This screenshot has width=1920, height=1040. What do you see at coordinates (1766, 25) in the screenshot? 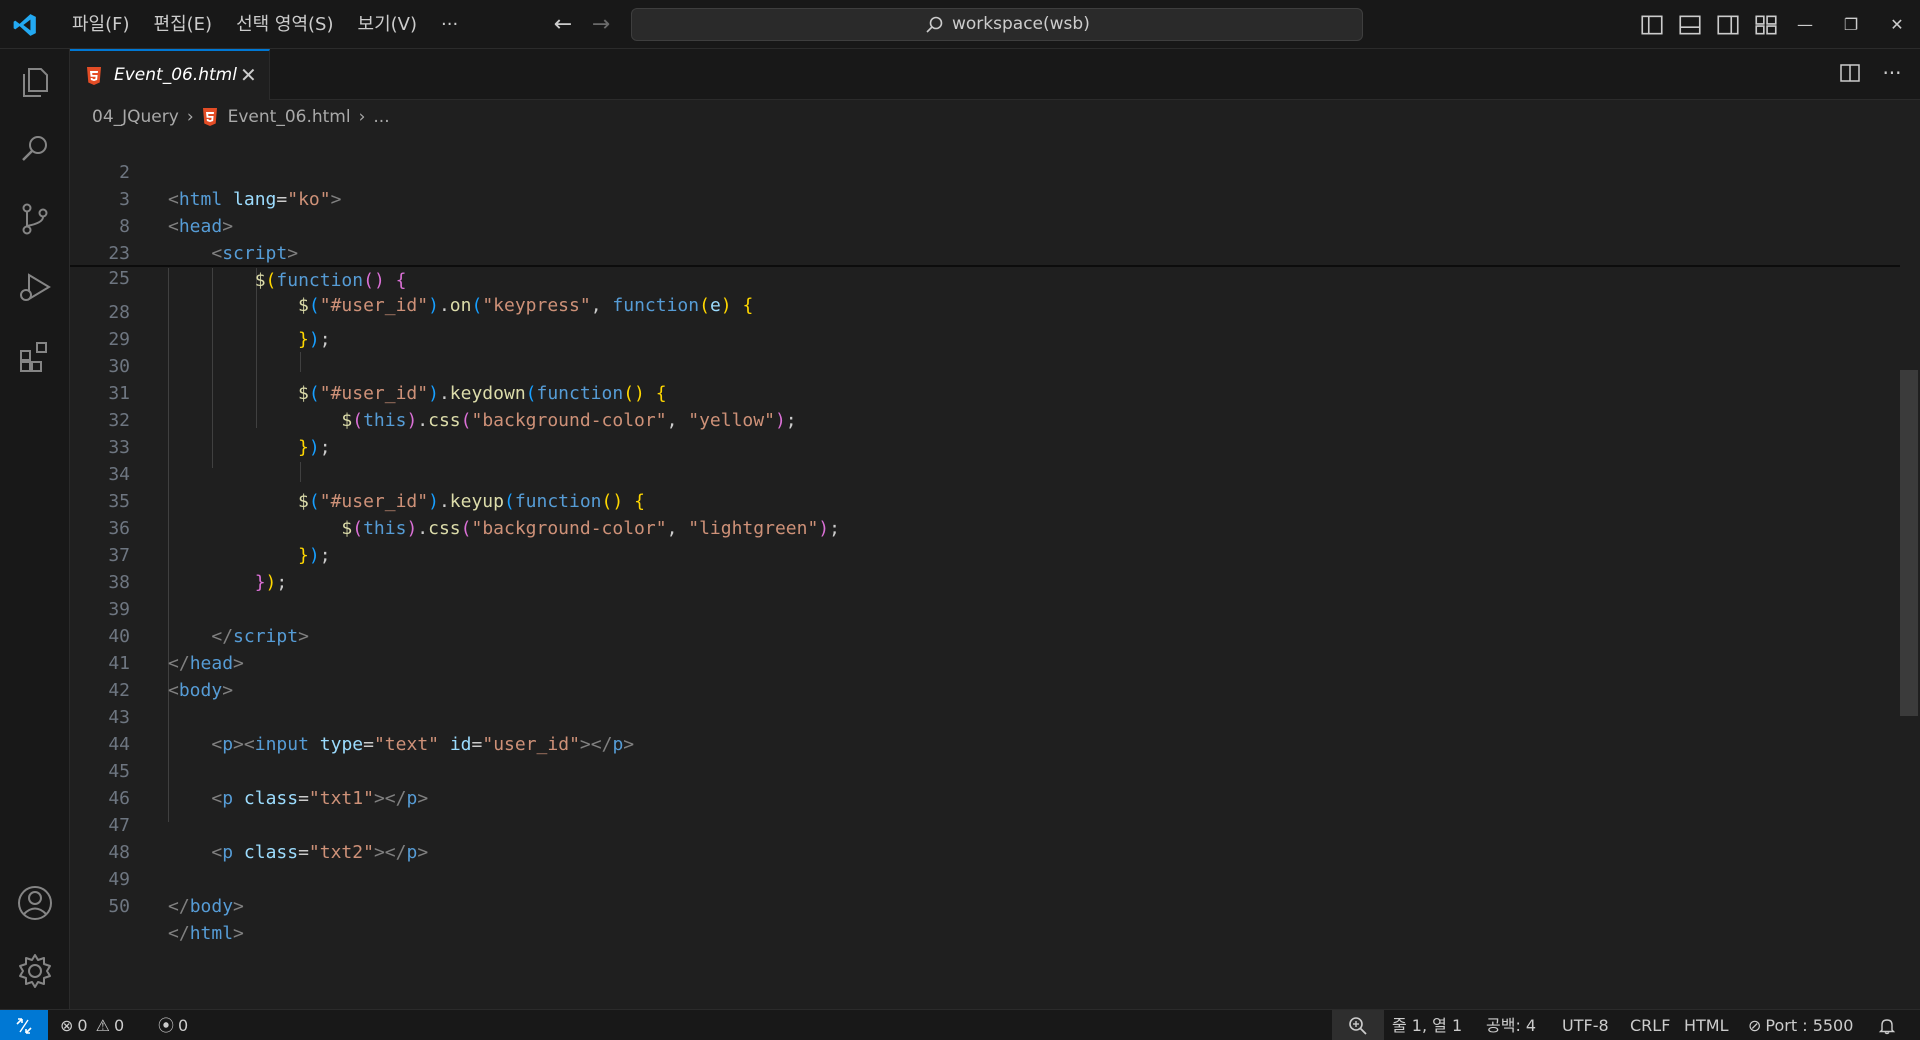
I see `customize-layout-icon` at bounding box center [1766, 25].